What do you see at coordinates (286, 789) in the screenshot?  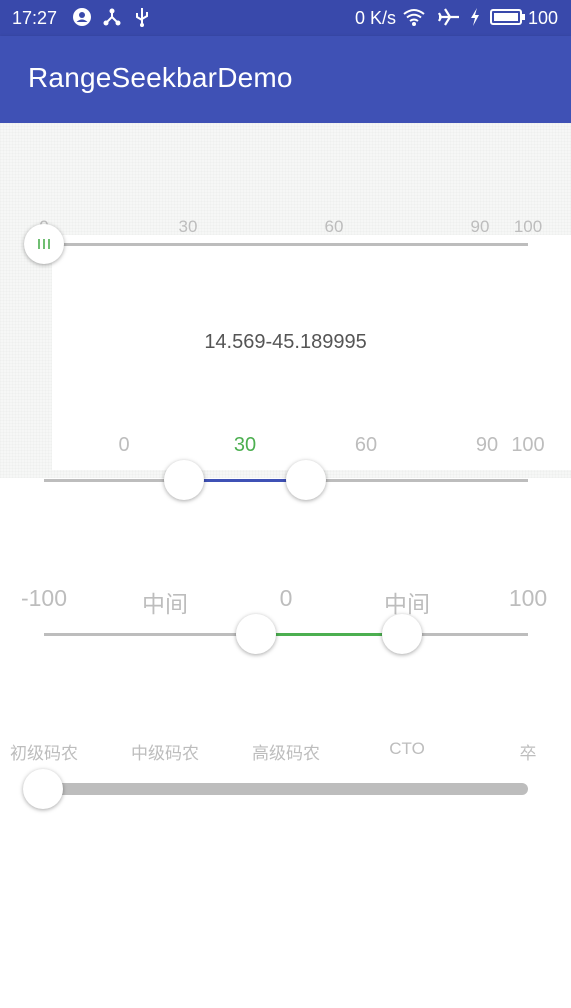 I see `seekbar-4-track` at bounding box center [286, 789].